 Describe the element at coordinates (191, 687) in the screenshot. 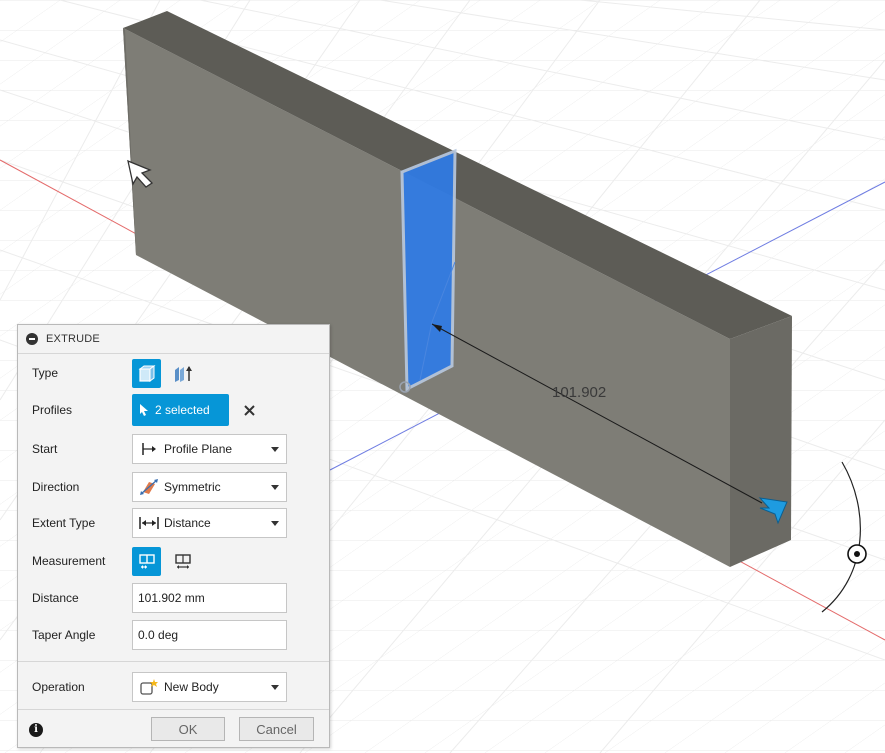

I see `operation-value: New Body` at that location.